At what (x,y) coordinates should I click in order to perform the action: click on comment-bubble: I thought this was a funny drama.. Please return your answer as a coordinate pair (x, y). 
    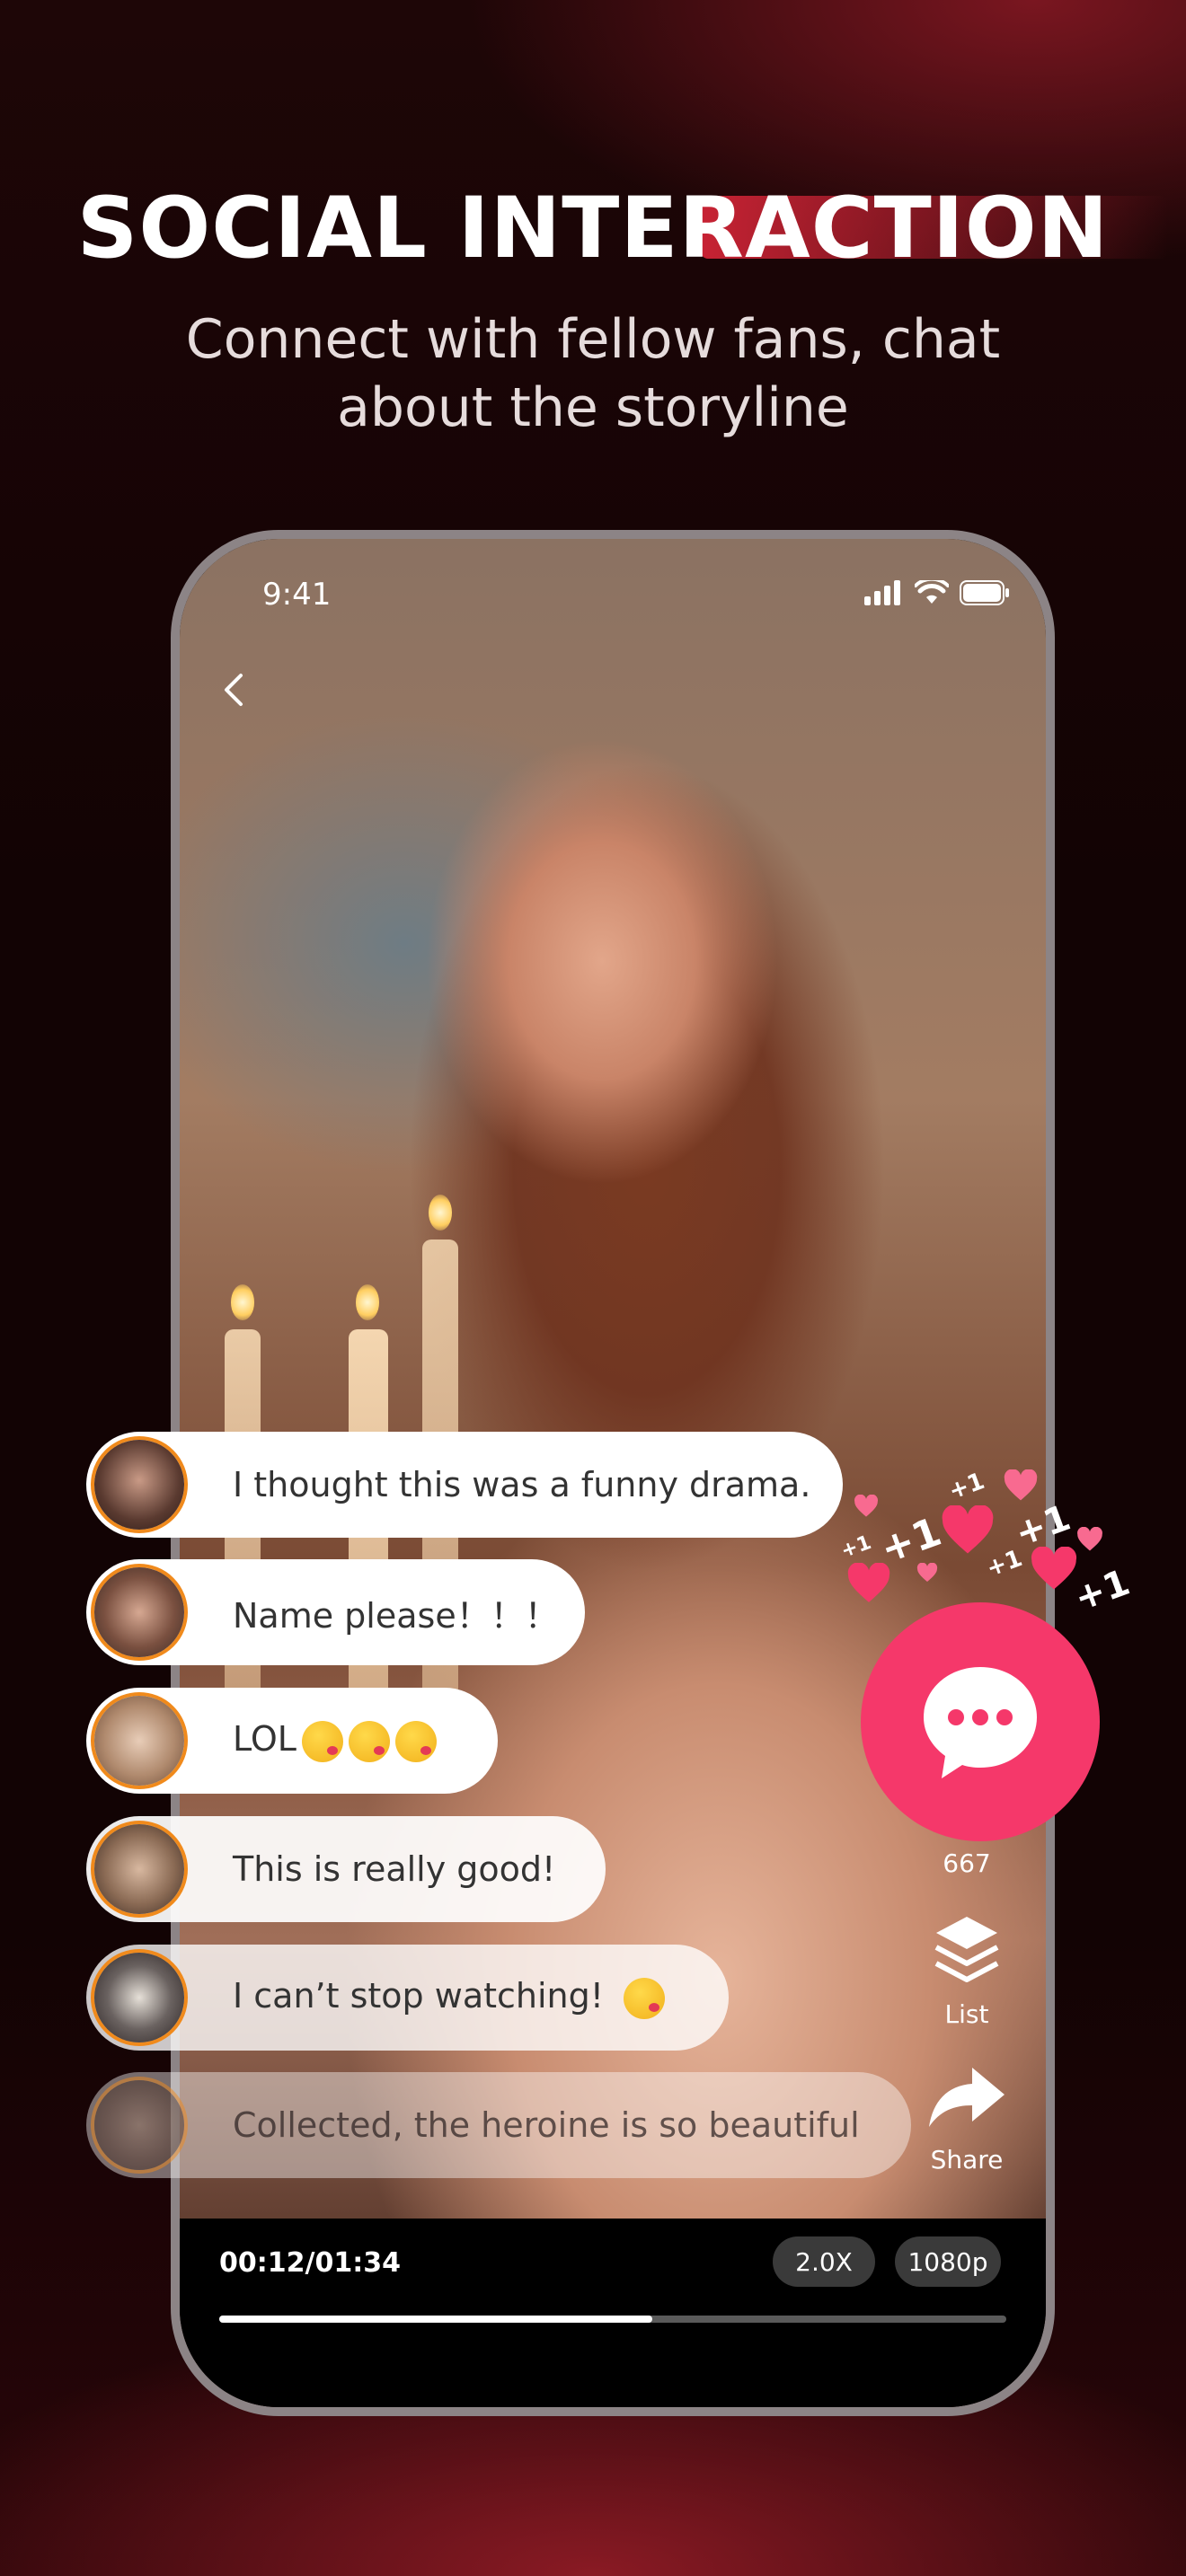
    Looking at the image, I should click on (464, 1485).